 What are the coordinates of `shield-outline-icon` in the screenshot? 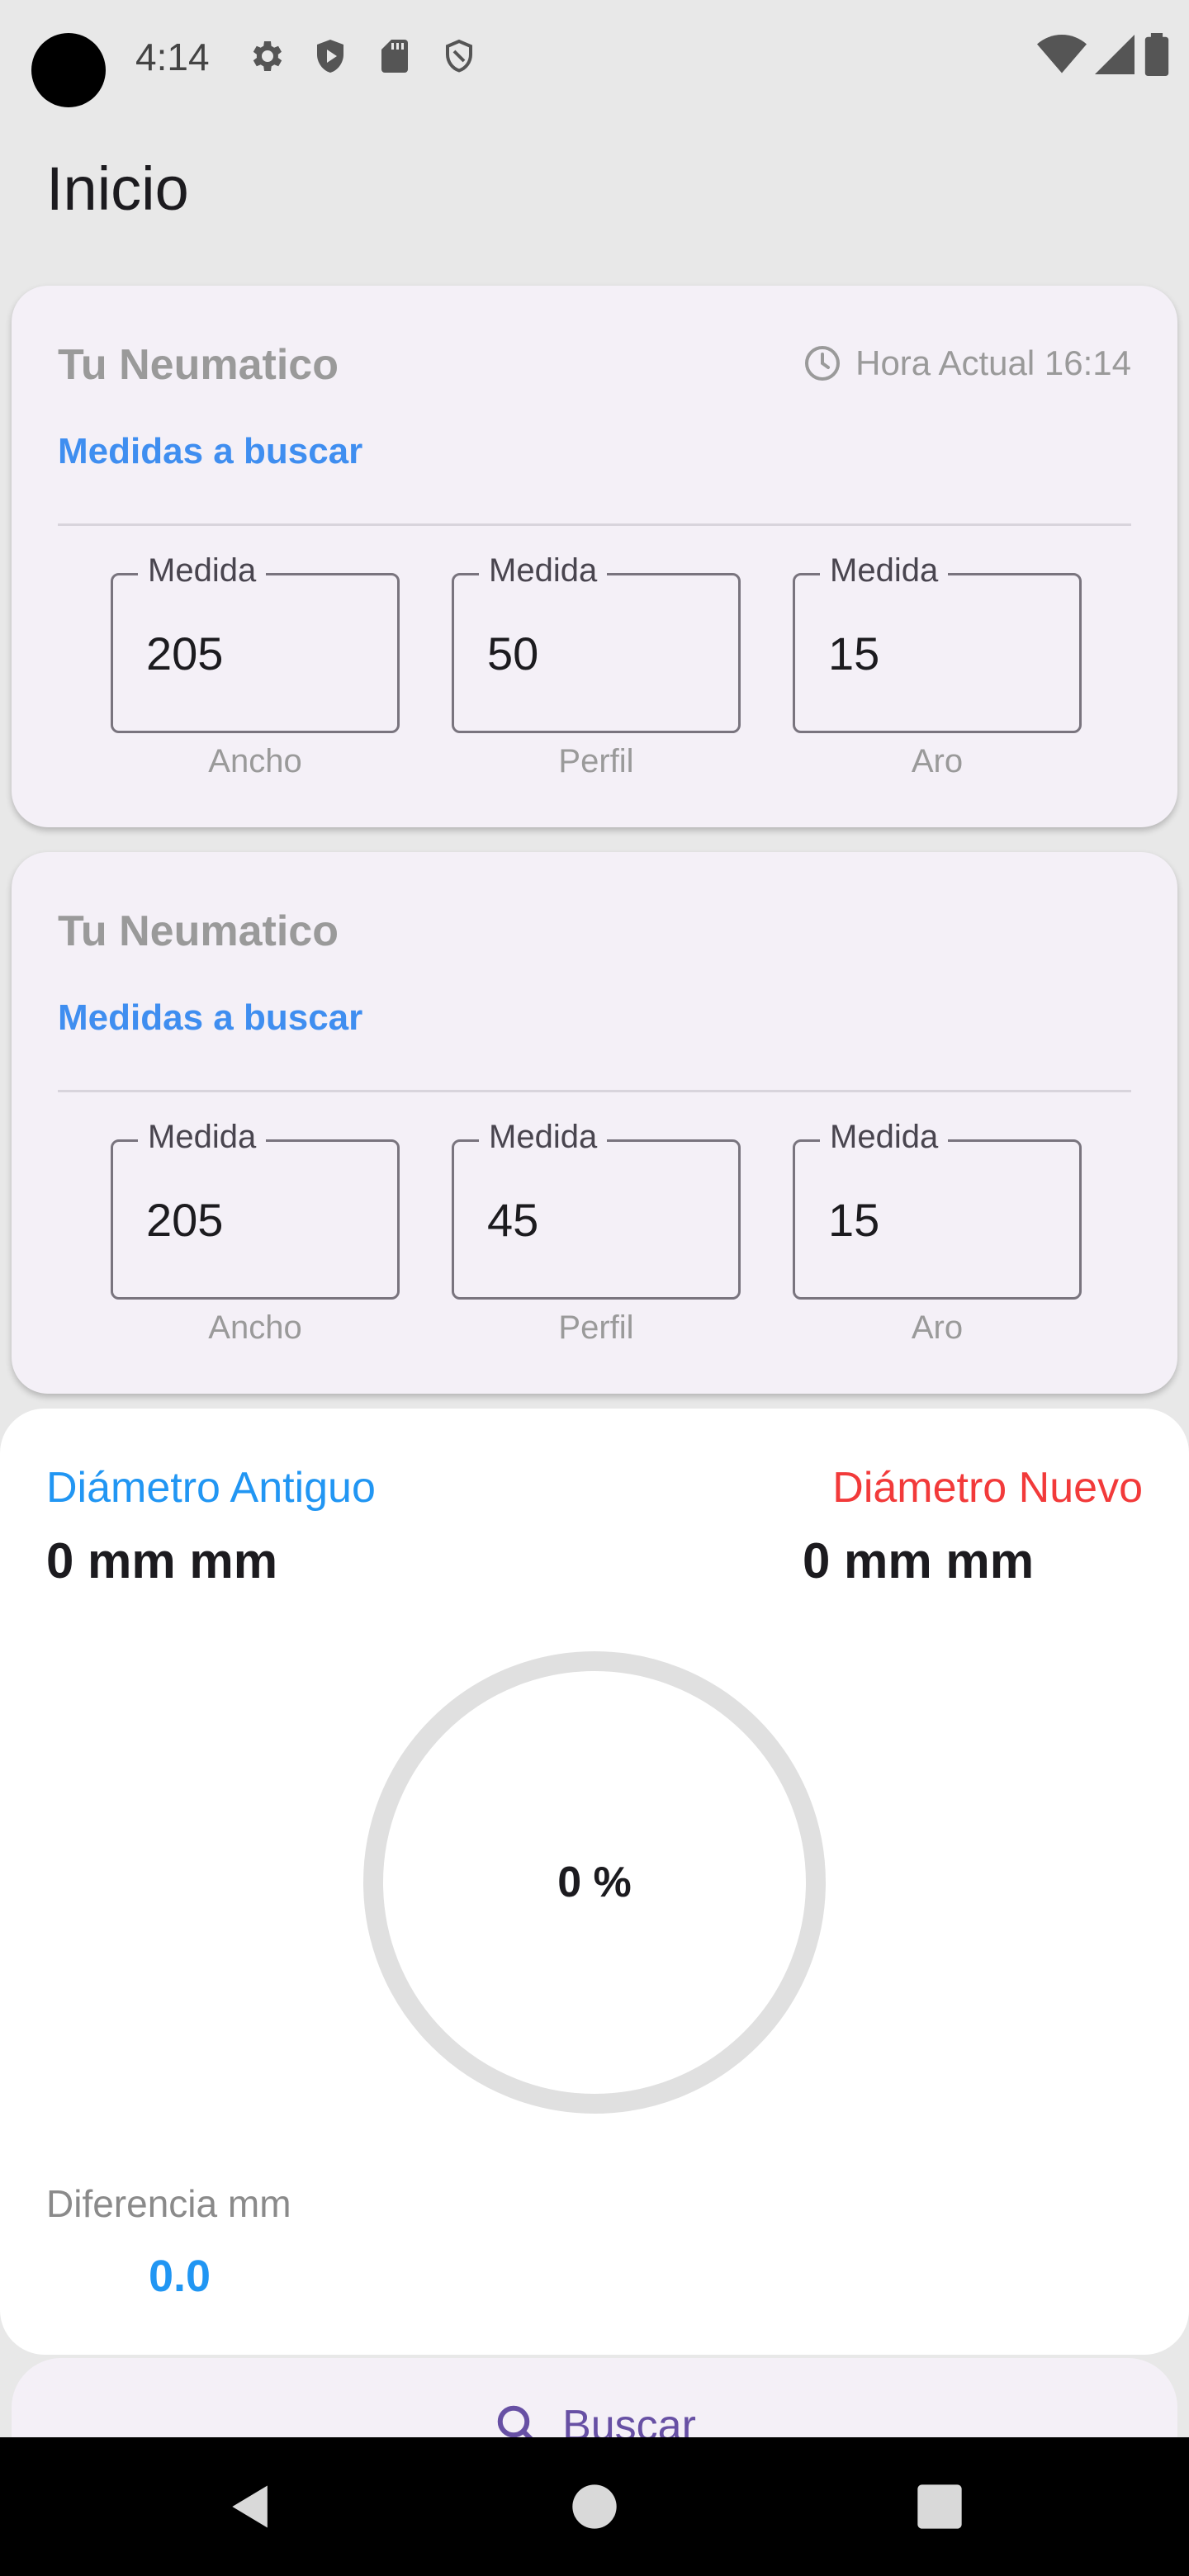 It's located at (459, 56).